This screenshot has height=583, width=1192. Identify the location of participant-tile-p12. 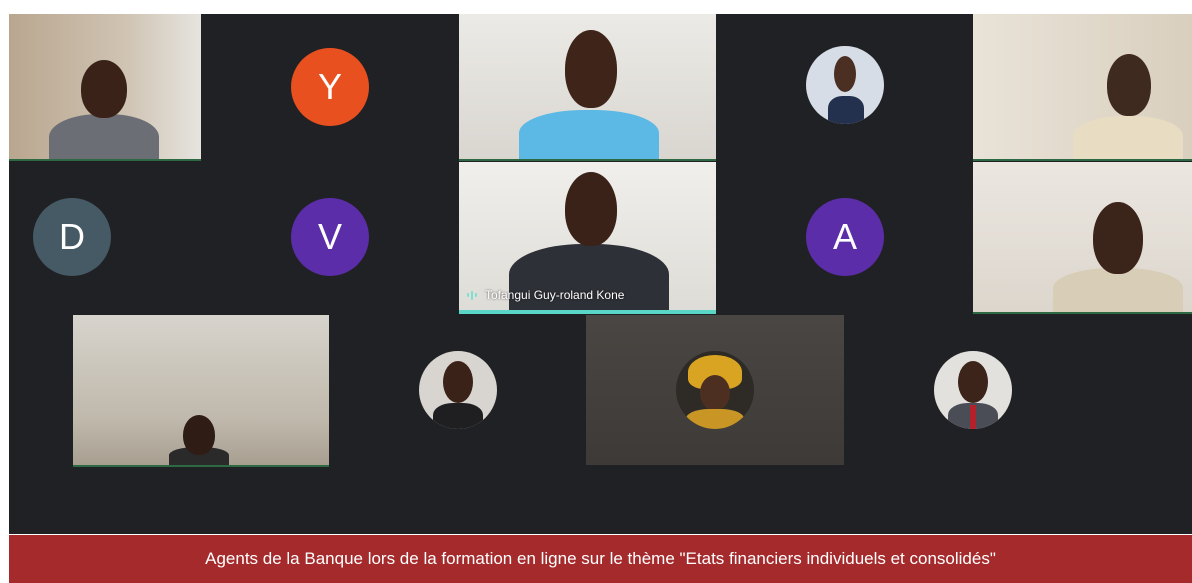
(457, 390).